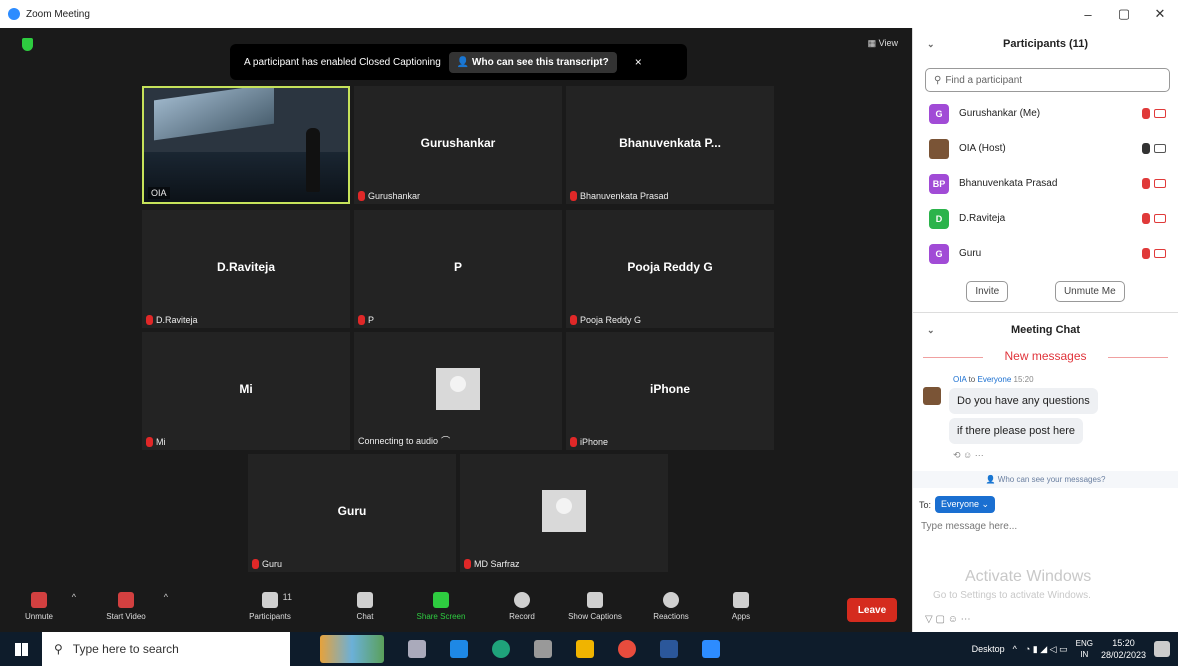  Describe the element at coordinates (365, 606) in the screenshot. I see `chat-button: Chat` at that location.